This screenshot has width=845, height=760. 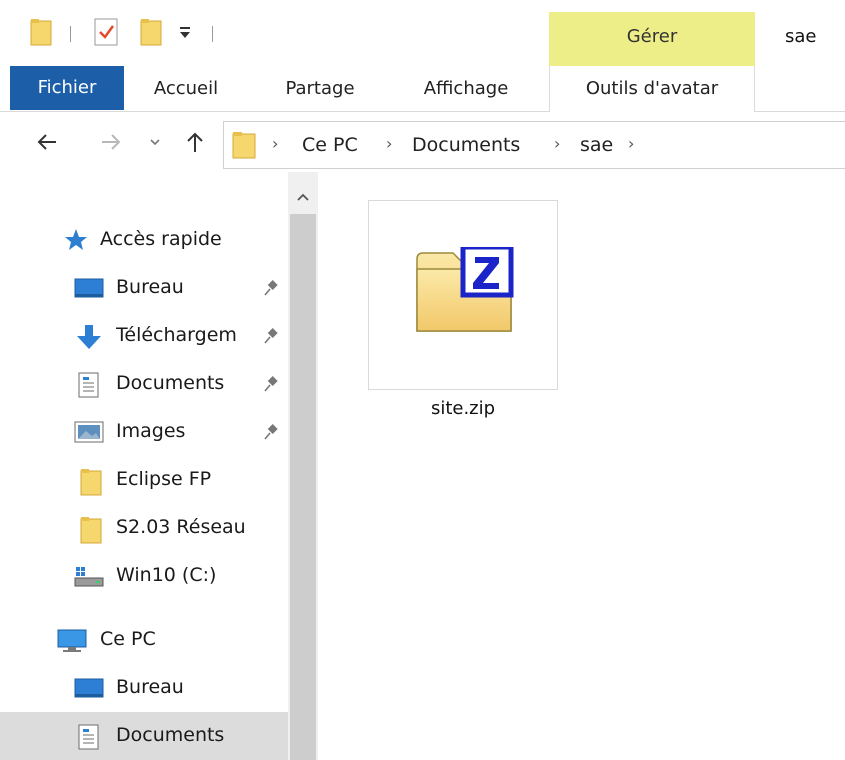 I want to click on nav-item-documents: Documents, so click(x=144, y=384).